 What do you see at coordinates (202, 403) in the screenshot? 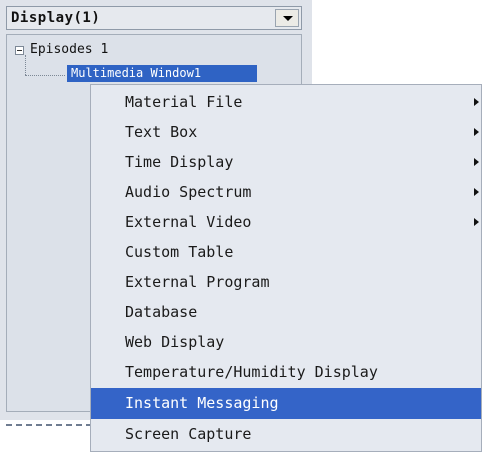
I see `menu-item-label: Instant Messaging` at bounding box center [202, 403].